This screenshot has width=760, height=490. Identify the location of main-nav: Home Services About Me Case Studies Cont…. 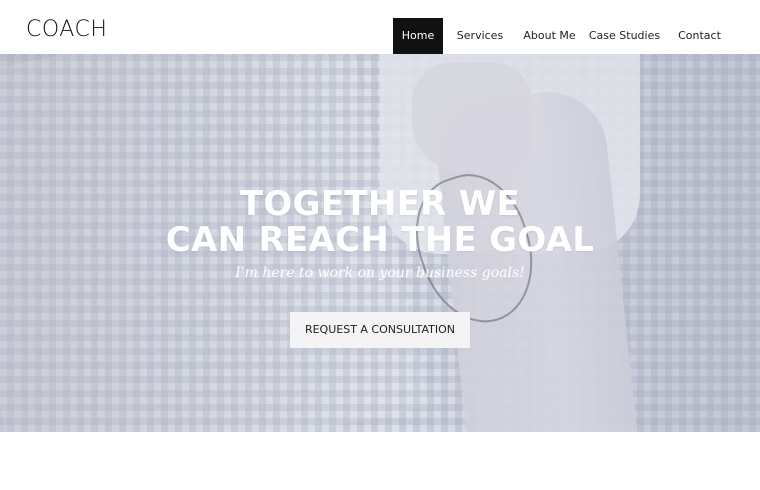
(562, 36).